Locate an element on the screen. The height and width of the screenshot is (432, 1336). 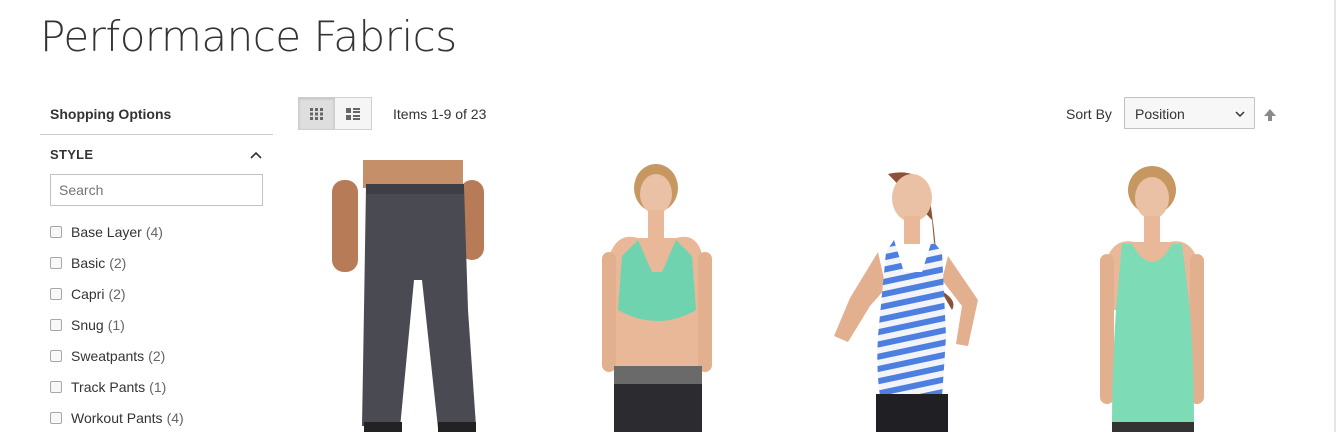
list-view-button is located at coordinates (353, 113).